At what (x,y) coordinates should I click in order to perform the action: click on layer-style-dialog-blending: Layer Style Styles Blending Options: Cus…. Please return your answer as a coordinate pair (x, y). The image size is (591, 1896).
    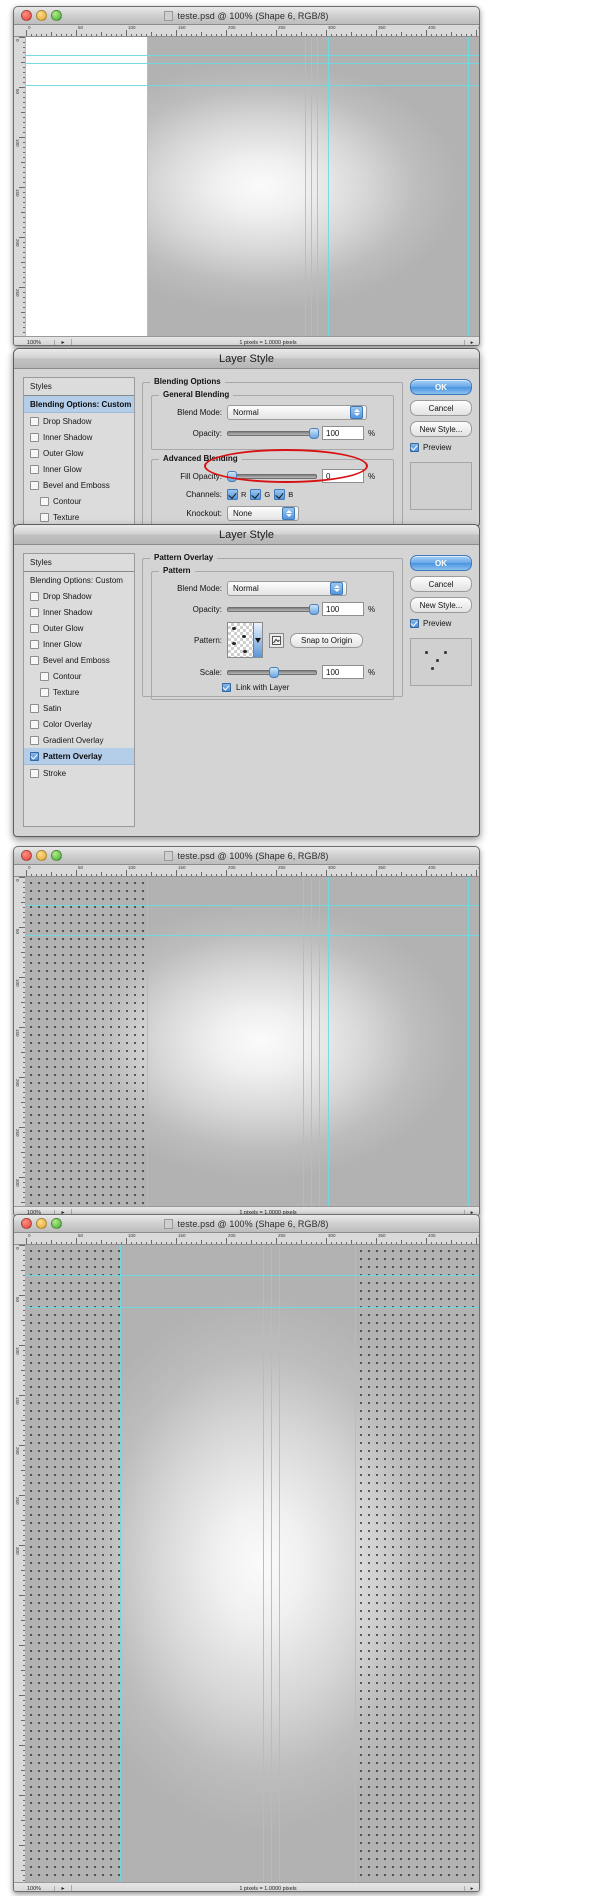
    Looking at the image, I should click on (246, 437).